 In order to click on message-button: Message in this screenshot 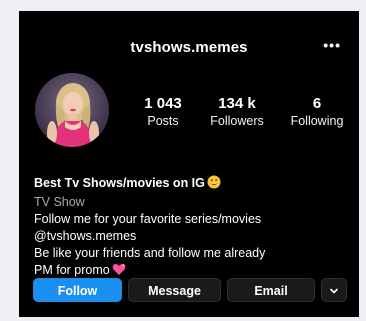, I will do `click(174, 290)`.